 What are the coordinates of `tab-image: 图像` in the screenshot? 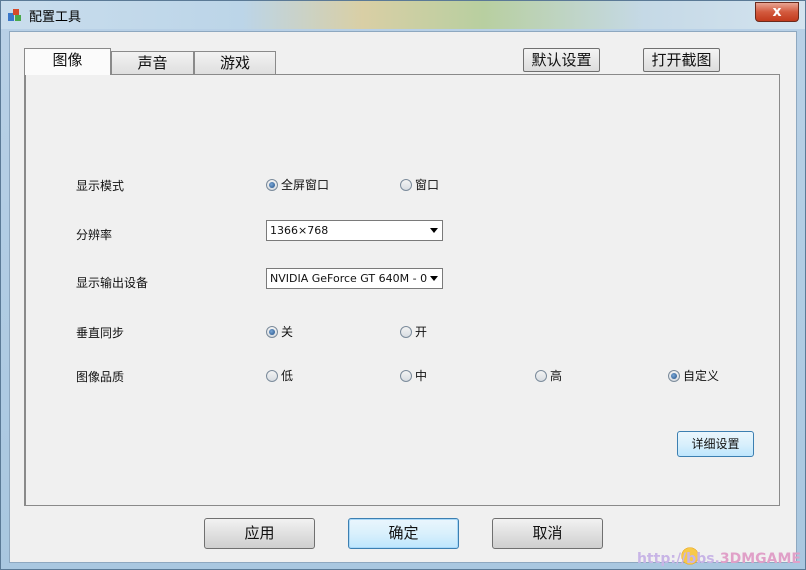 It's located at (67, 61).